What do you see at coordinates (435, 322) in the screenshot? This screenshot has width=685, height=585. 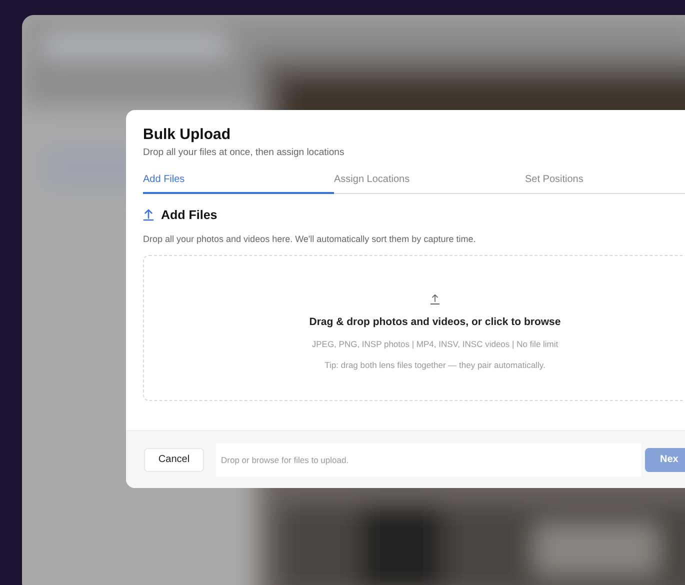 I see `drop-zone-title: Drag & drop photos and videos, or click to browse` at bounding box center [435, 322].